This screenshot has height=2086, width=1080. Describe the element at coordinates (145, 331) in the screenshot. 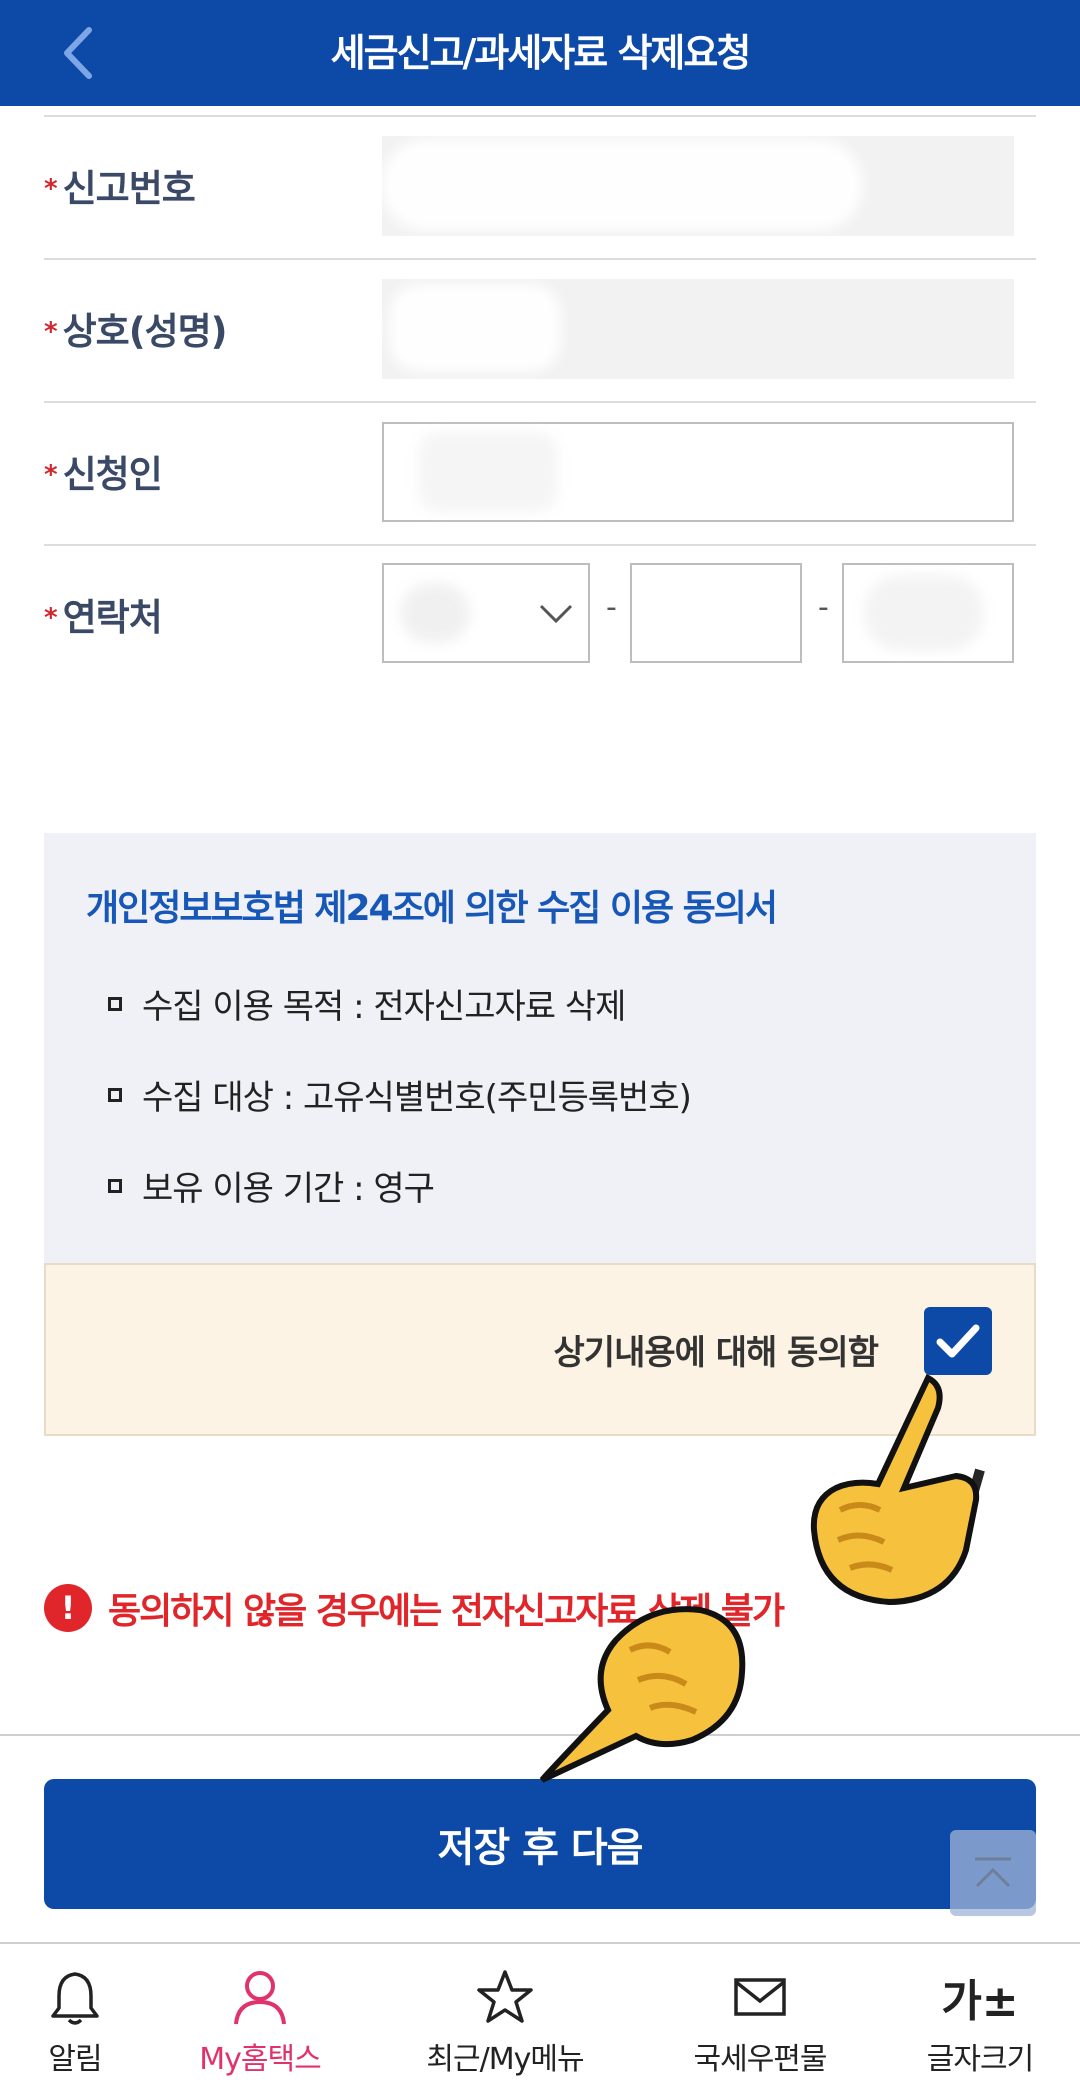

I see `company-name-label-text: 상호(성명)` at that location.